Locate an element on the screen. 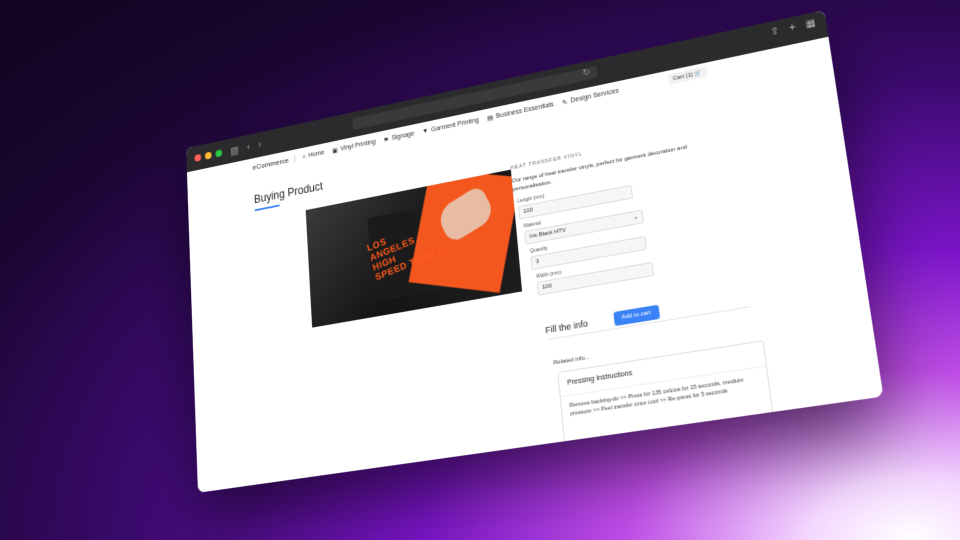  shirt-icon: ▼ is located at coordinates (425, 131).